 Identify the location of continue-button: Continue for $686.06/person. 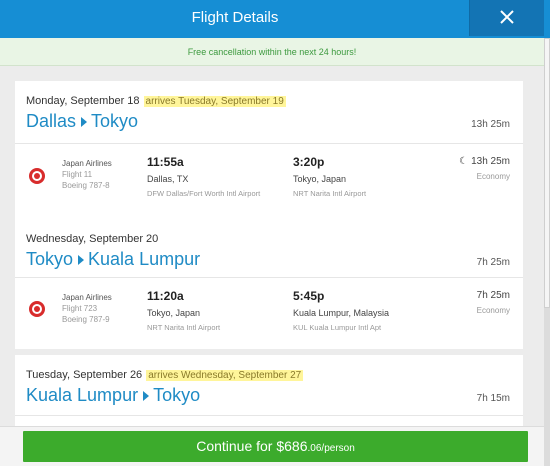
(275, 446).